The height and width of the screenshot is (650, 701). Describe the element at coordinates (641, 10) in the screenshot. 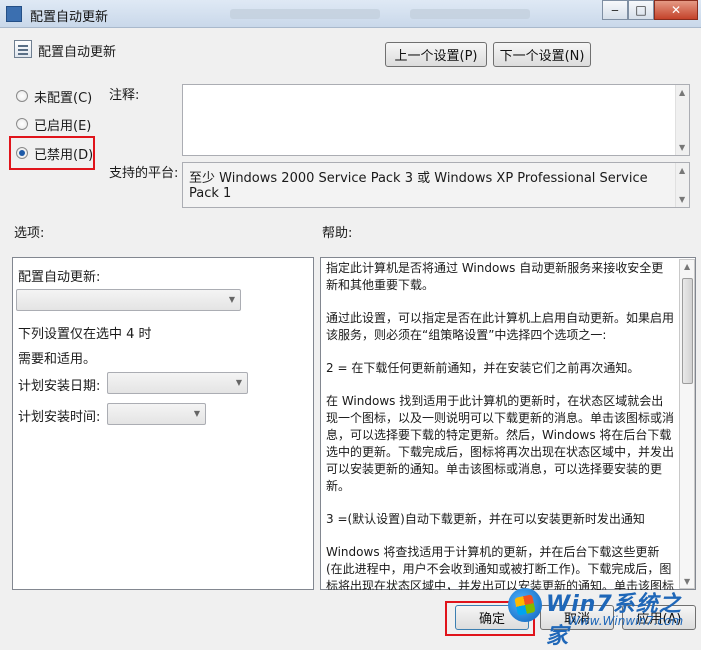

I see `maximize-button: □` at that location.